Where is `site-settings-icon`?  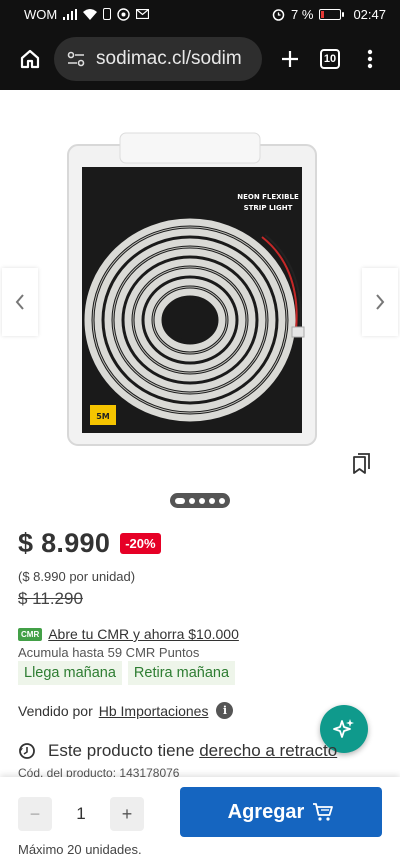 site-settings-icon is located at coordinates (76, 59).